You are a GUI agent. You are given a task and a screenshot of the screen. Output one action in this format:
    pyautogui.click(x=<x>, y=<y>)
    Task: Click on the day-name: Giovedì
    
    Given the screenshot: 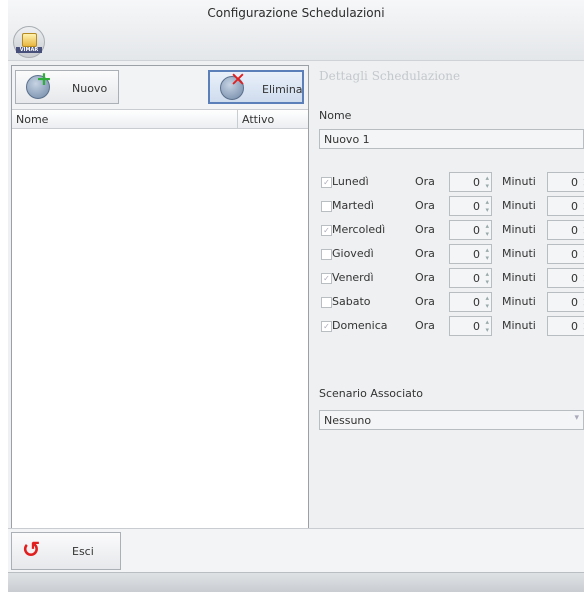 What is the action you would take?
    pyautogui.click(x=353, y=253)
    